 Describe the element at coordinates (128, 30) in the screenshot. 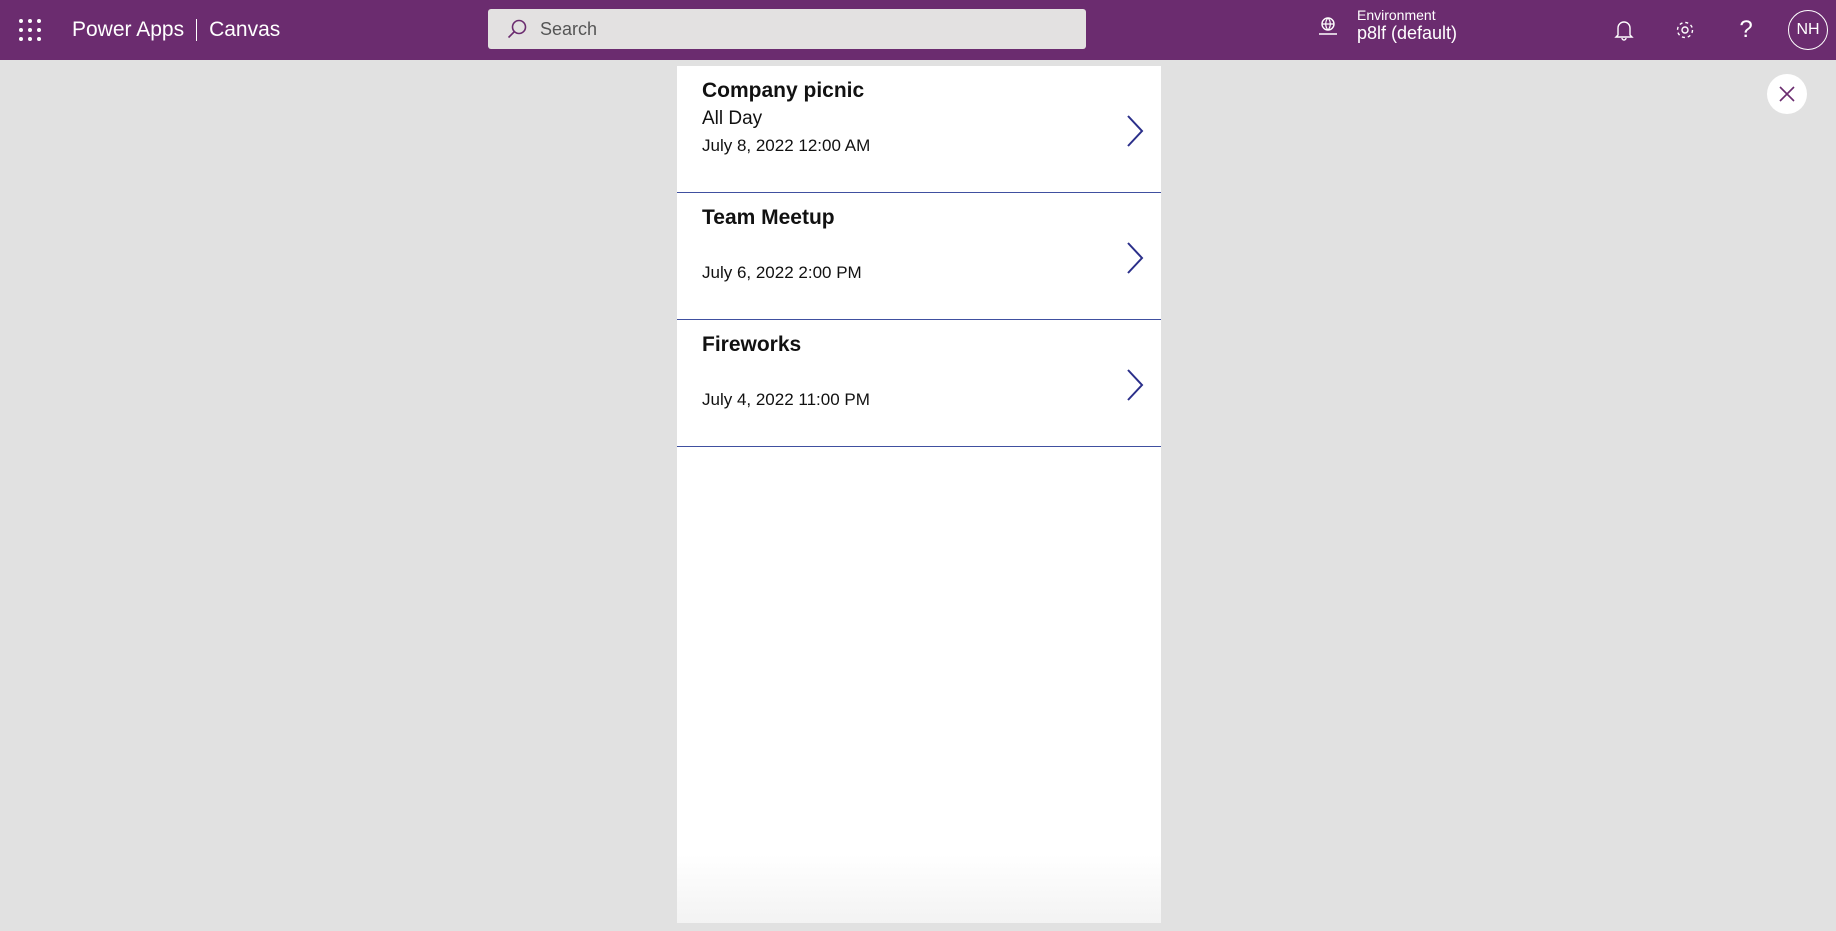

I see `app-name: Power Apps` at that location.